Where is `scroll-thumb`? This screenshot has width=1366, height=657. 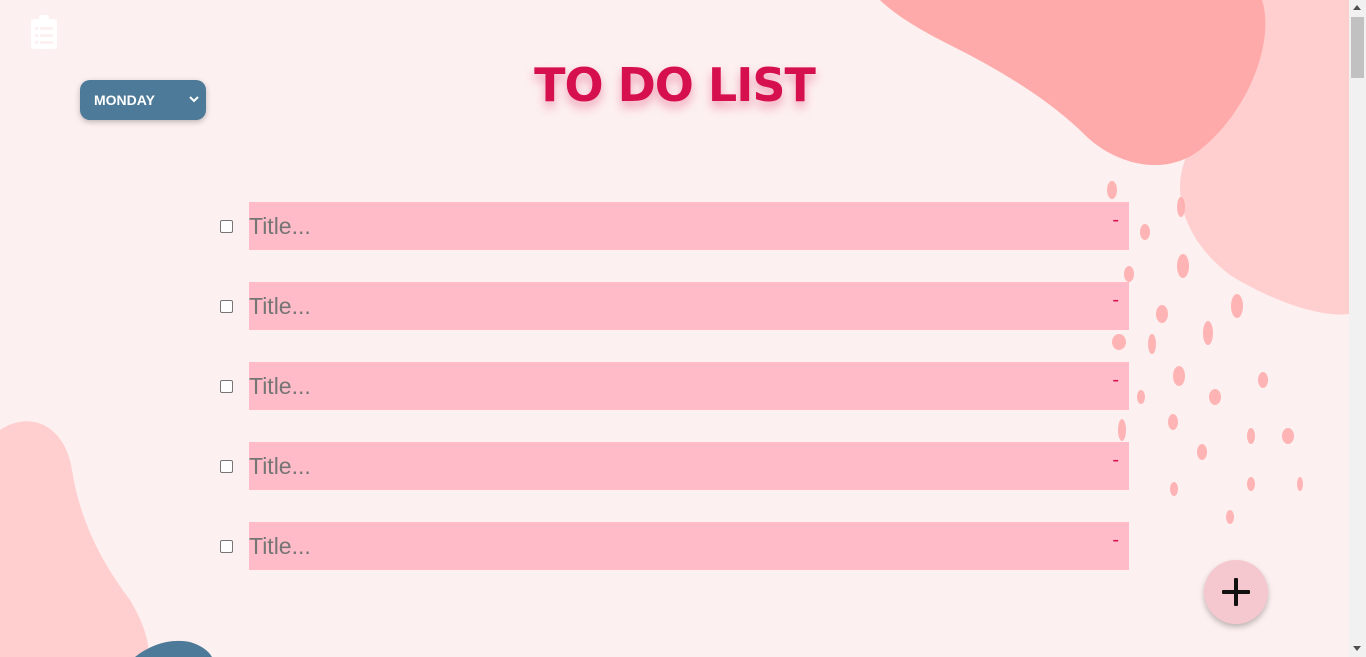
scroll-thumb is located at coordinates (1357, 47).